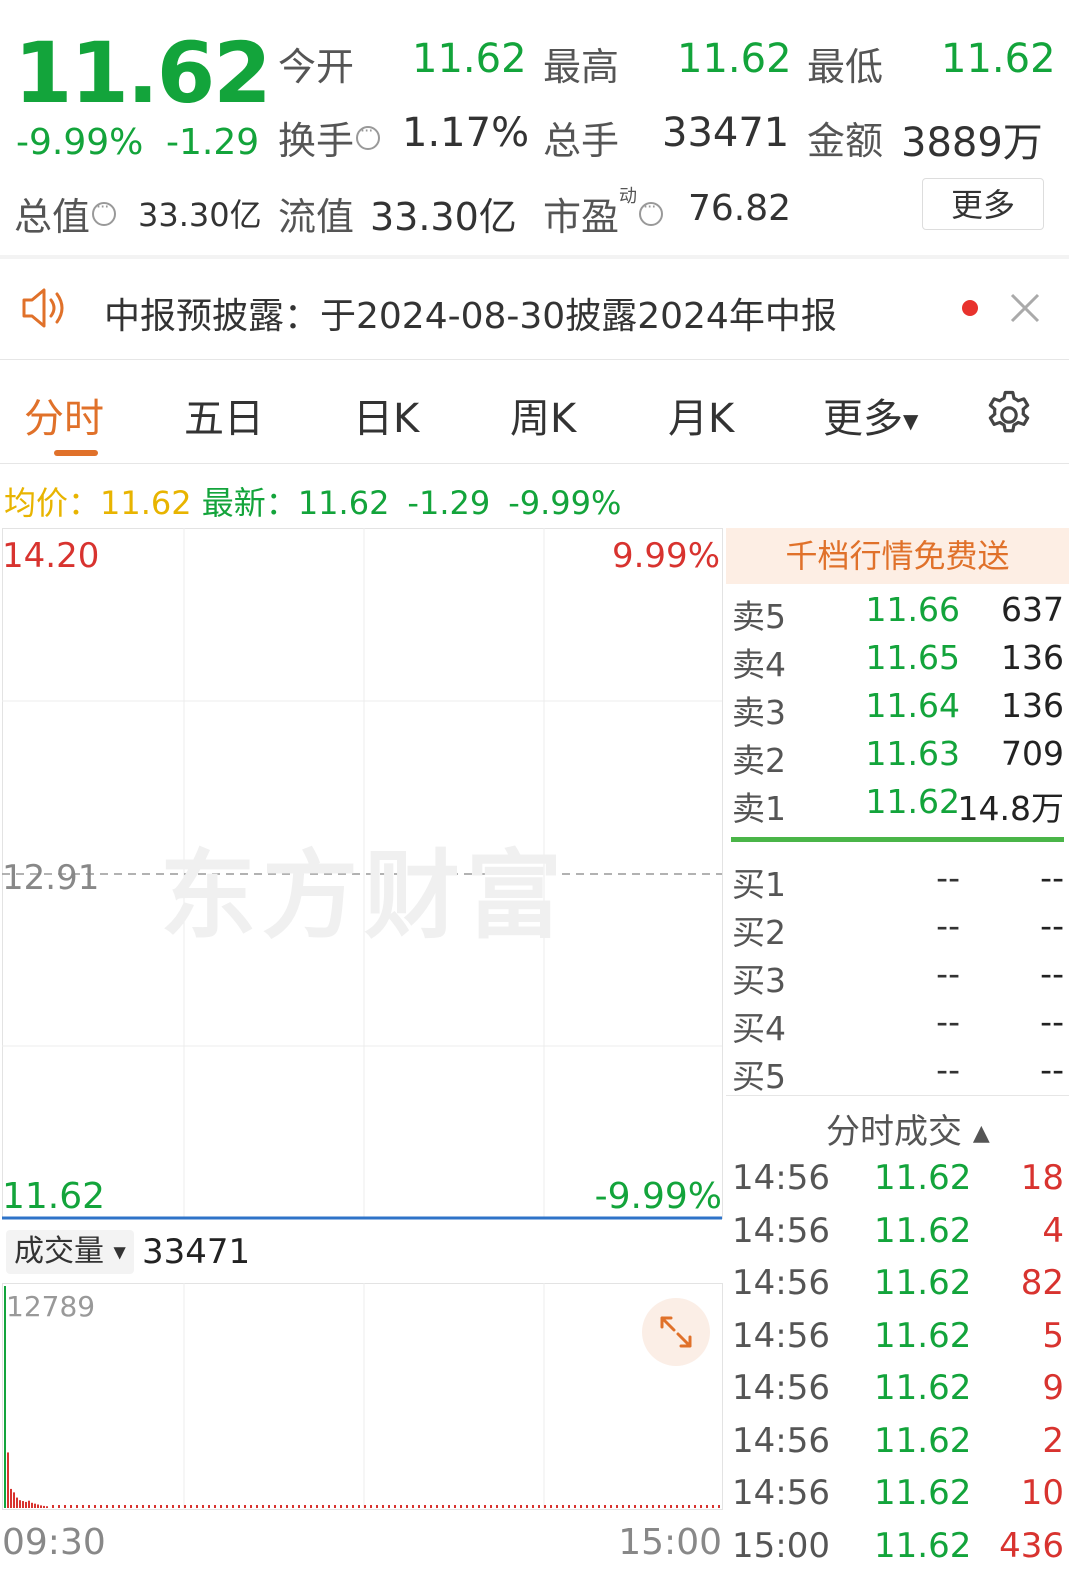 The width and height of the screenshot is (1069, 1578). What do you see at coordinates (740, 208) in the screenshot?
I see `pe-value: 76.82` at bounding box center [740, 208].